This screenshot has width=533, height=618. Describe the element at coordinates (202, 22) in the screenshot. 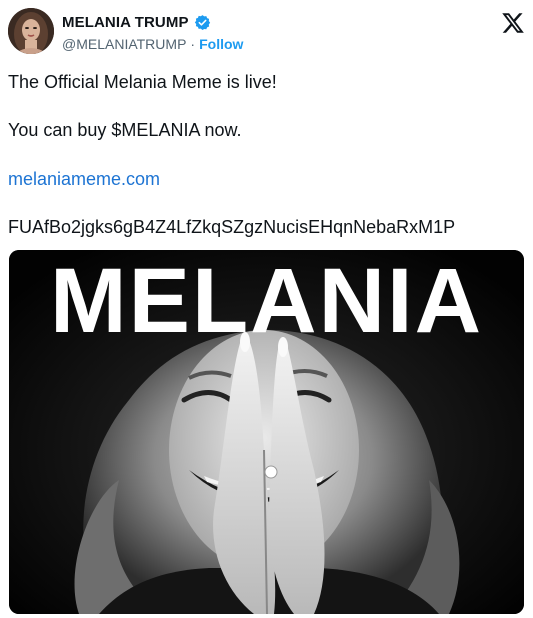

I see `verified-badge-icon` at that location.